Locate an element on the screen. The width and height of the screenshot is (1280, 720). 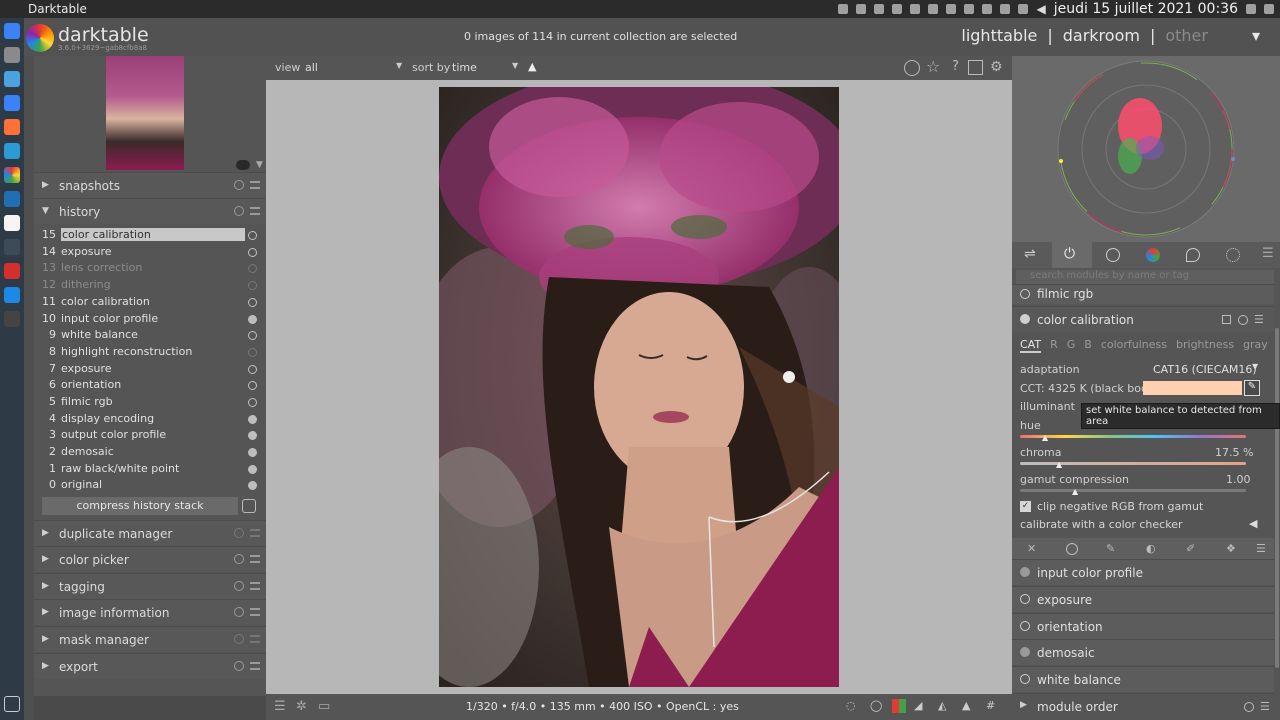
gamut-slider is located at coordinates (1133, 490).